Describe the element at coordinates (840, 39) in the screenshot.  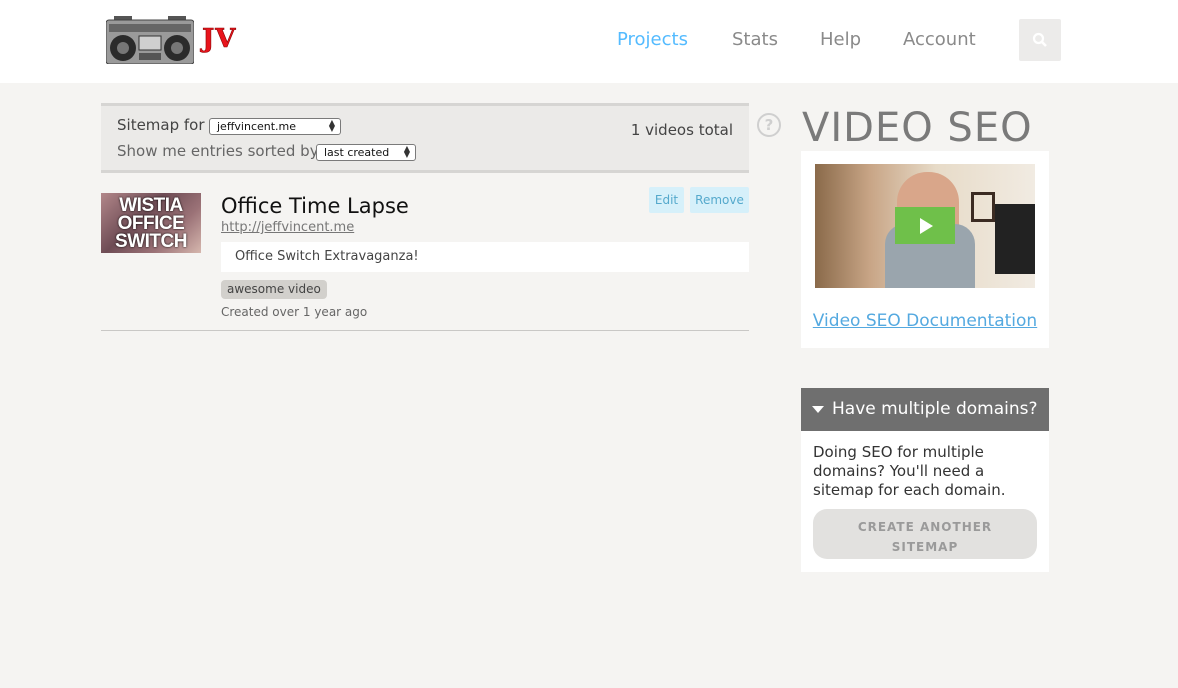
I see `nav-help: Help` at that location.